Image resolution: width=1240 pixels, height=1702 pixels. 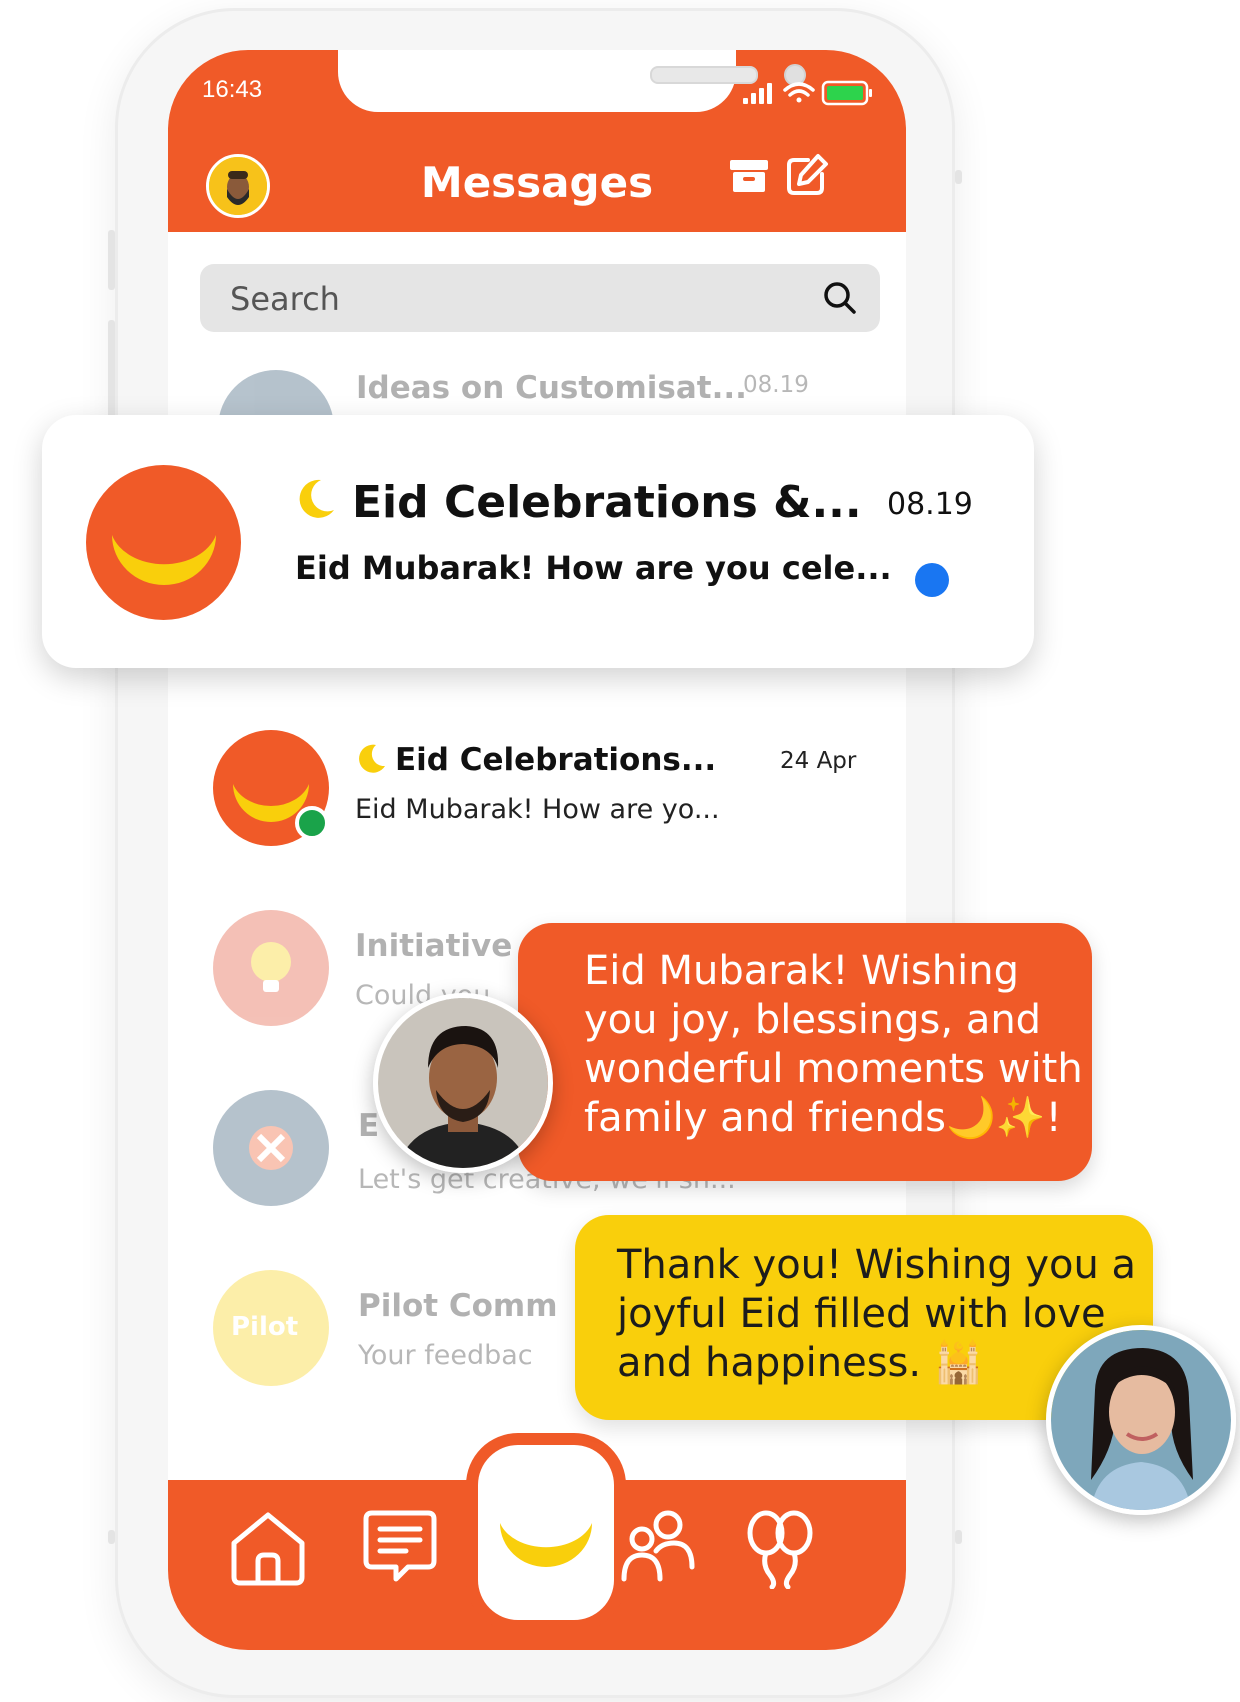 What do you see at coordinates (818, 761) in the screenshot?
I see `conversation-date: 24 Apr` at bounding box center [818, 761].